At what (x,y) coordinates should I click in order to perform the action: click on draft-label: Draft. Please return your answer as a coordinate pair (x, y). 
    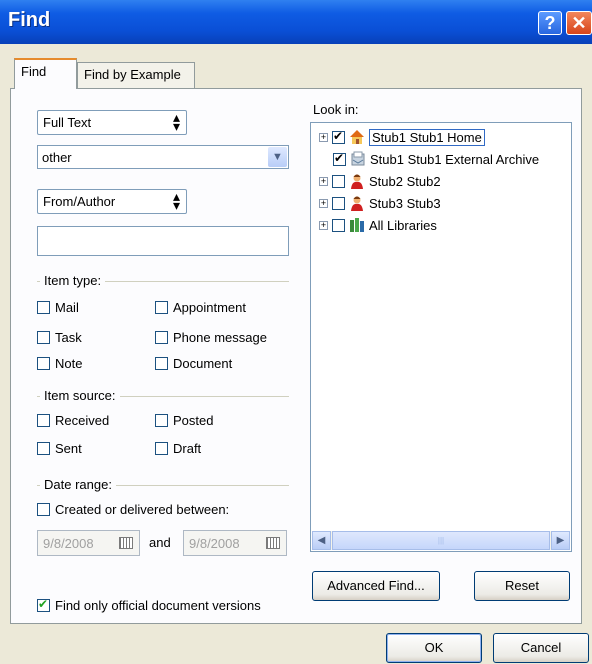
    Looking at the image, I should click on (187, 448).